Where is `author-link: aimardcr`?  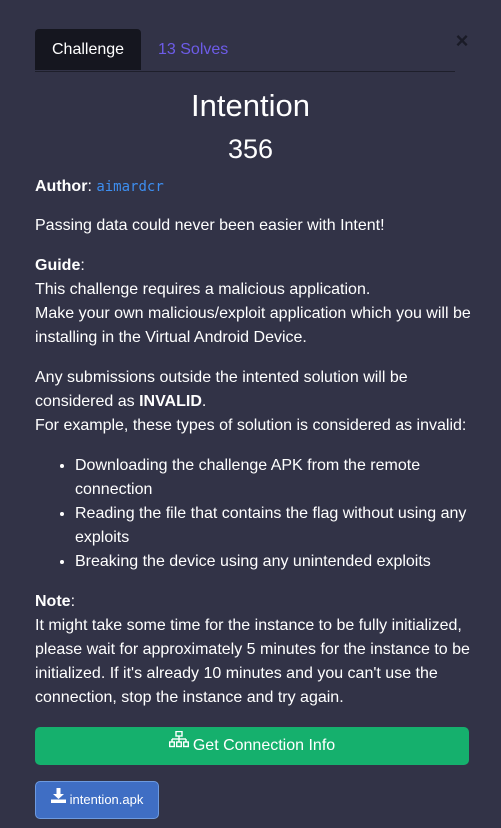 author-link: aimardcr is located at coordinates (129, 187).